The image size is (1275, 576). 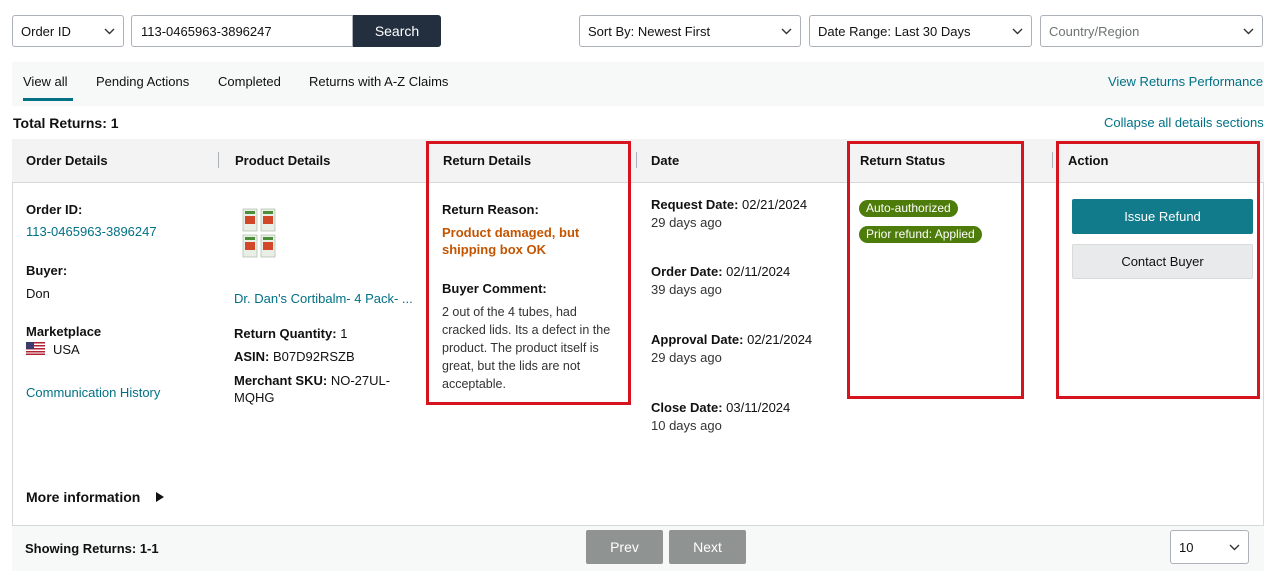 I want to click on total-returns-count: Total Returns: 1, so click(x=66, y=123).